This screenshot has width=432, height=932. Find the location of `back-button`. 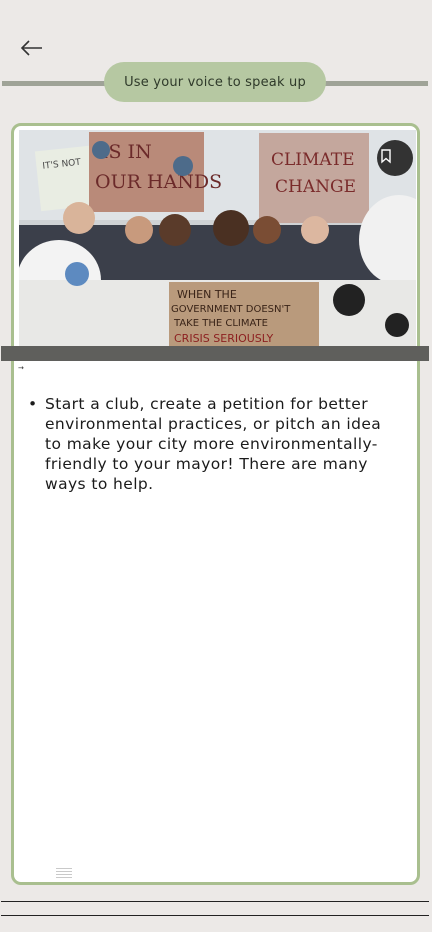

back-button is located at coordinates (33, 48).